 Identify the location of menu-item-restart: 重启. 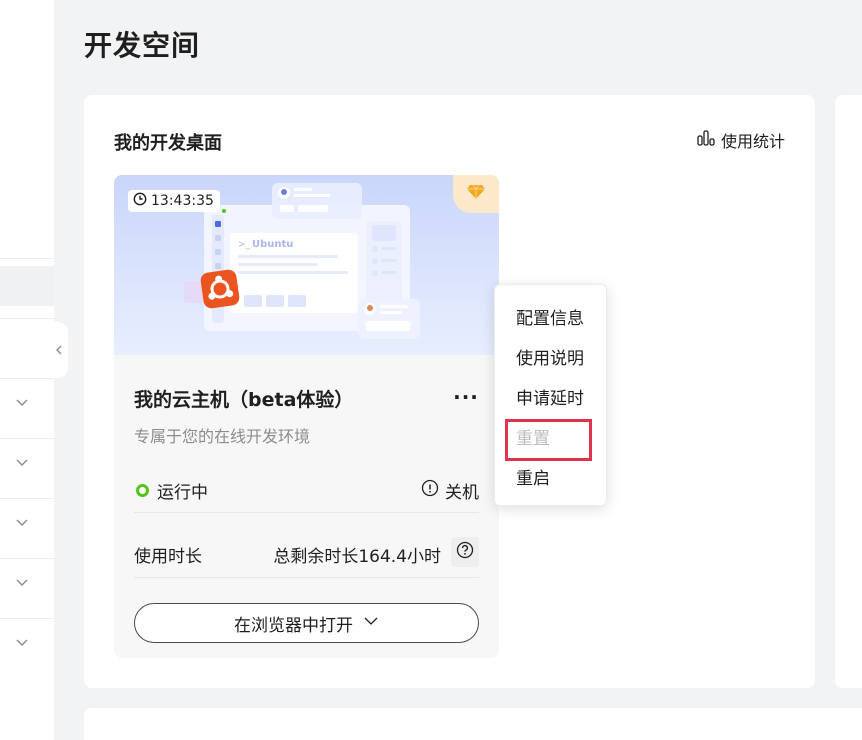
(533, 476).